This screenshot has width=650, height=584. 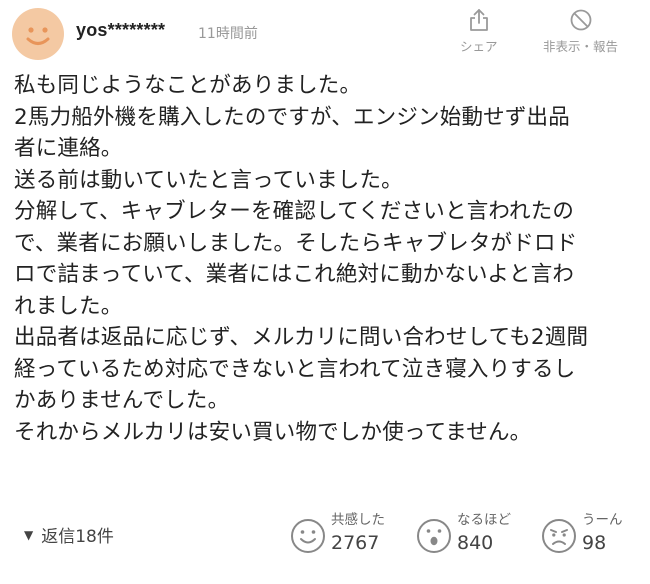 I want to click on smiley-avatar-icon, so click(x=38, y=36).